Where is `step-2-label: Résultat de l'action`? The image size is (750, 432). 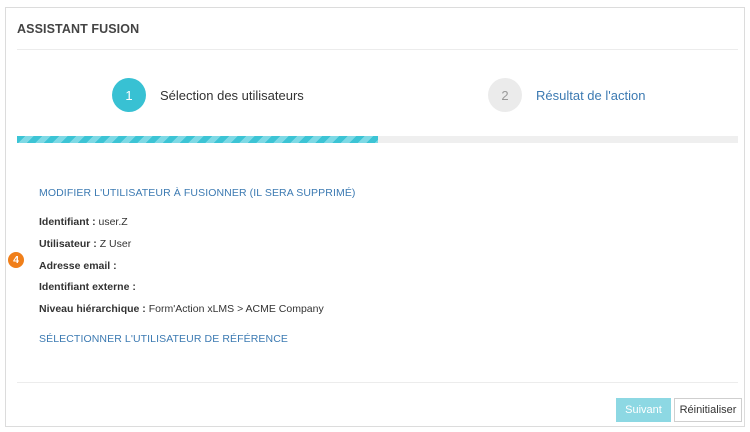 step-2-label: Résultat de l'action is located at coordinates (590, 95).